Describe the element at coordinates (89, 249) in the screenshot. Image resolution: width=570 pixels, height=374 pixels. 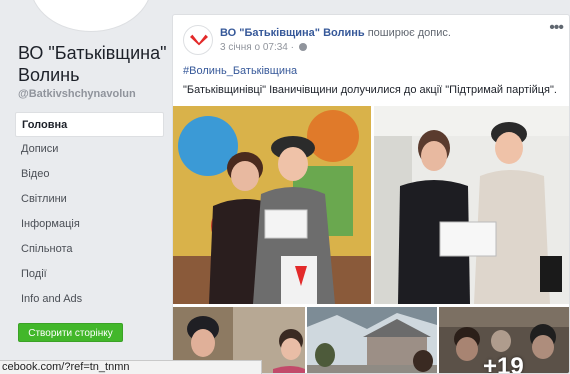
I see `nav-item-community: Спільнота` at that location.